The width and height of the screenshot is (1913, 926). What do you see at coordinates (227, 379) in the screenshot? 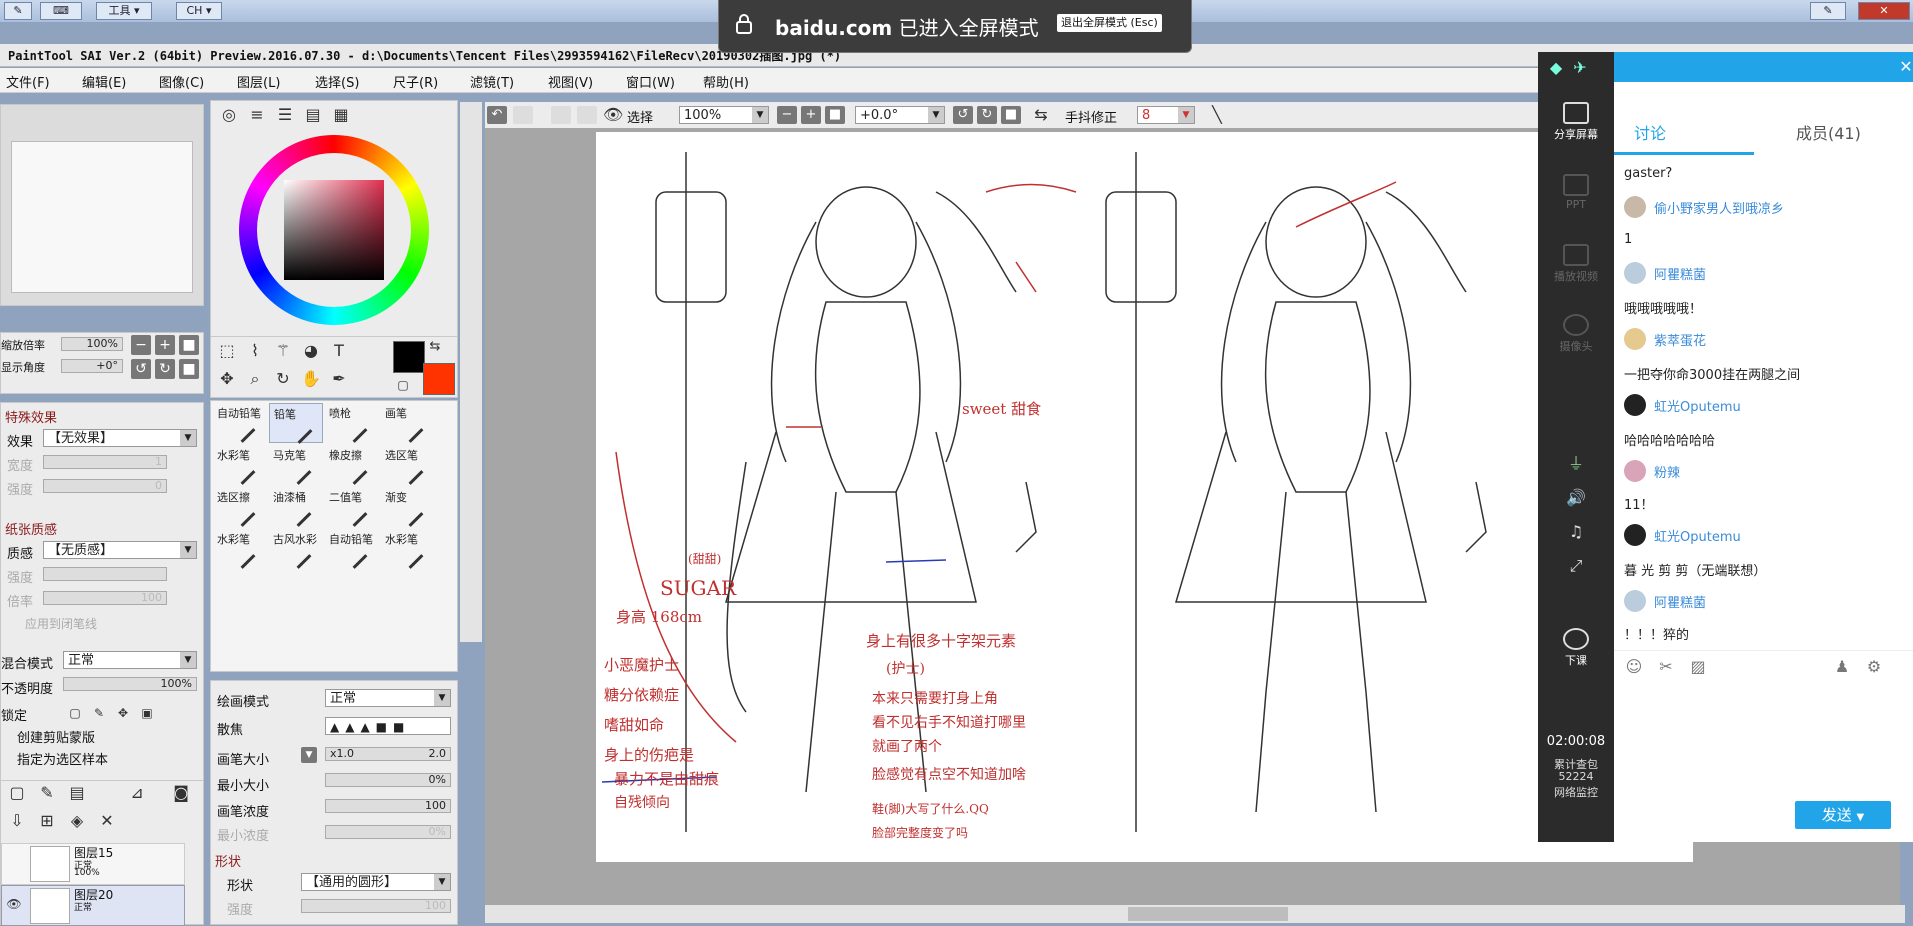
I see `move-icon: ✥` at bounding box center [227, 379].